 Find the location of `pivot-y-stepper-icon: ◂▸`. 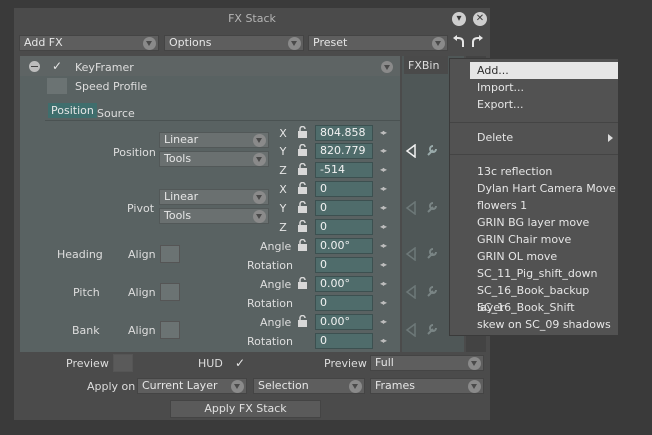

pivot-y-stepper-icon: ◂▸ is located at coordinates (383, 207).